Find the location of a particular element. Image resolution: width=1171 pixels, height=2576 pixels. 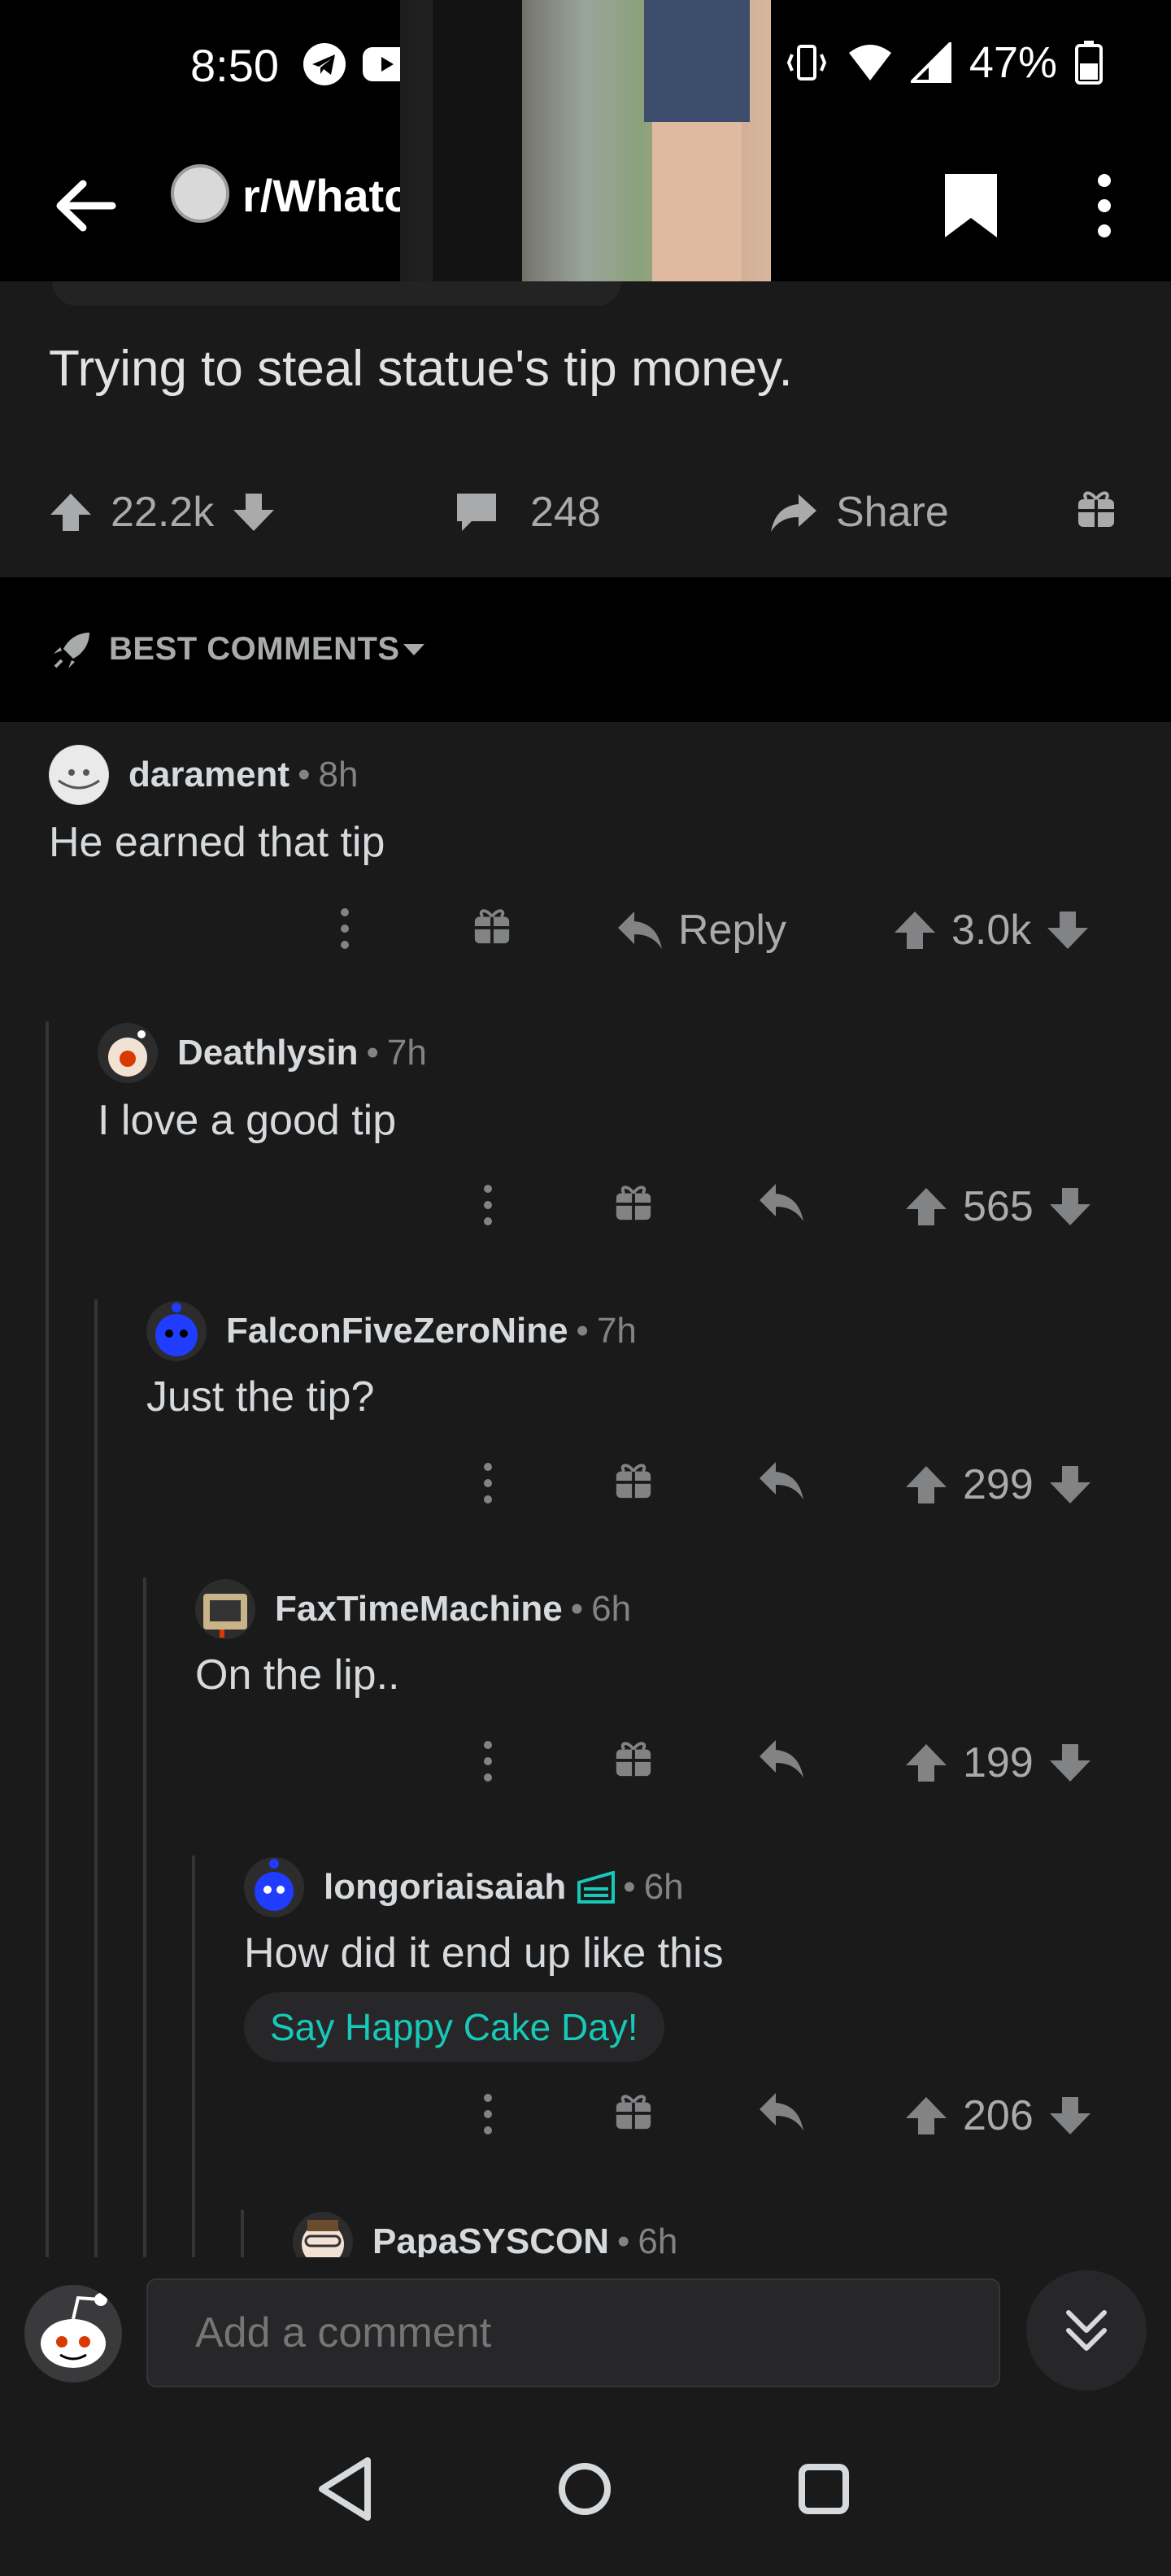

post-comments-button: 248 is located at coordinates (528, 513).